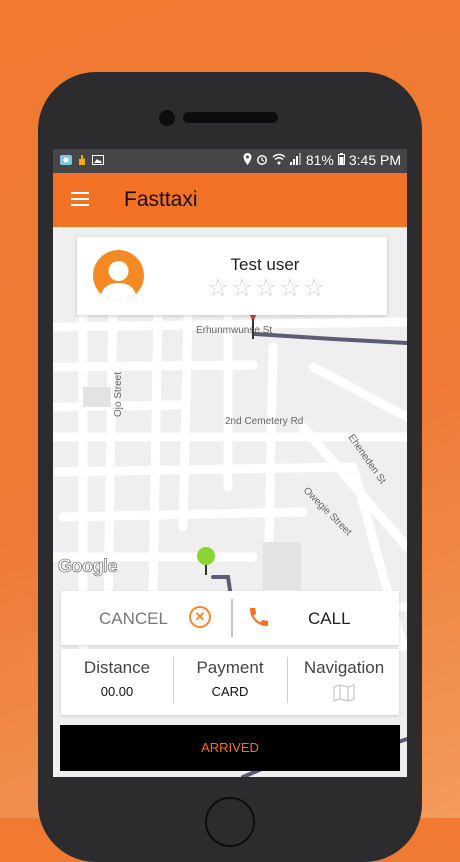 The width and height of the screenshot is (460, 862). What do you see at coordinates (344, 682) in the screenshot?
I see `navigation-button: Navigation` at bounding box center [344, 682].